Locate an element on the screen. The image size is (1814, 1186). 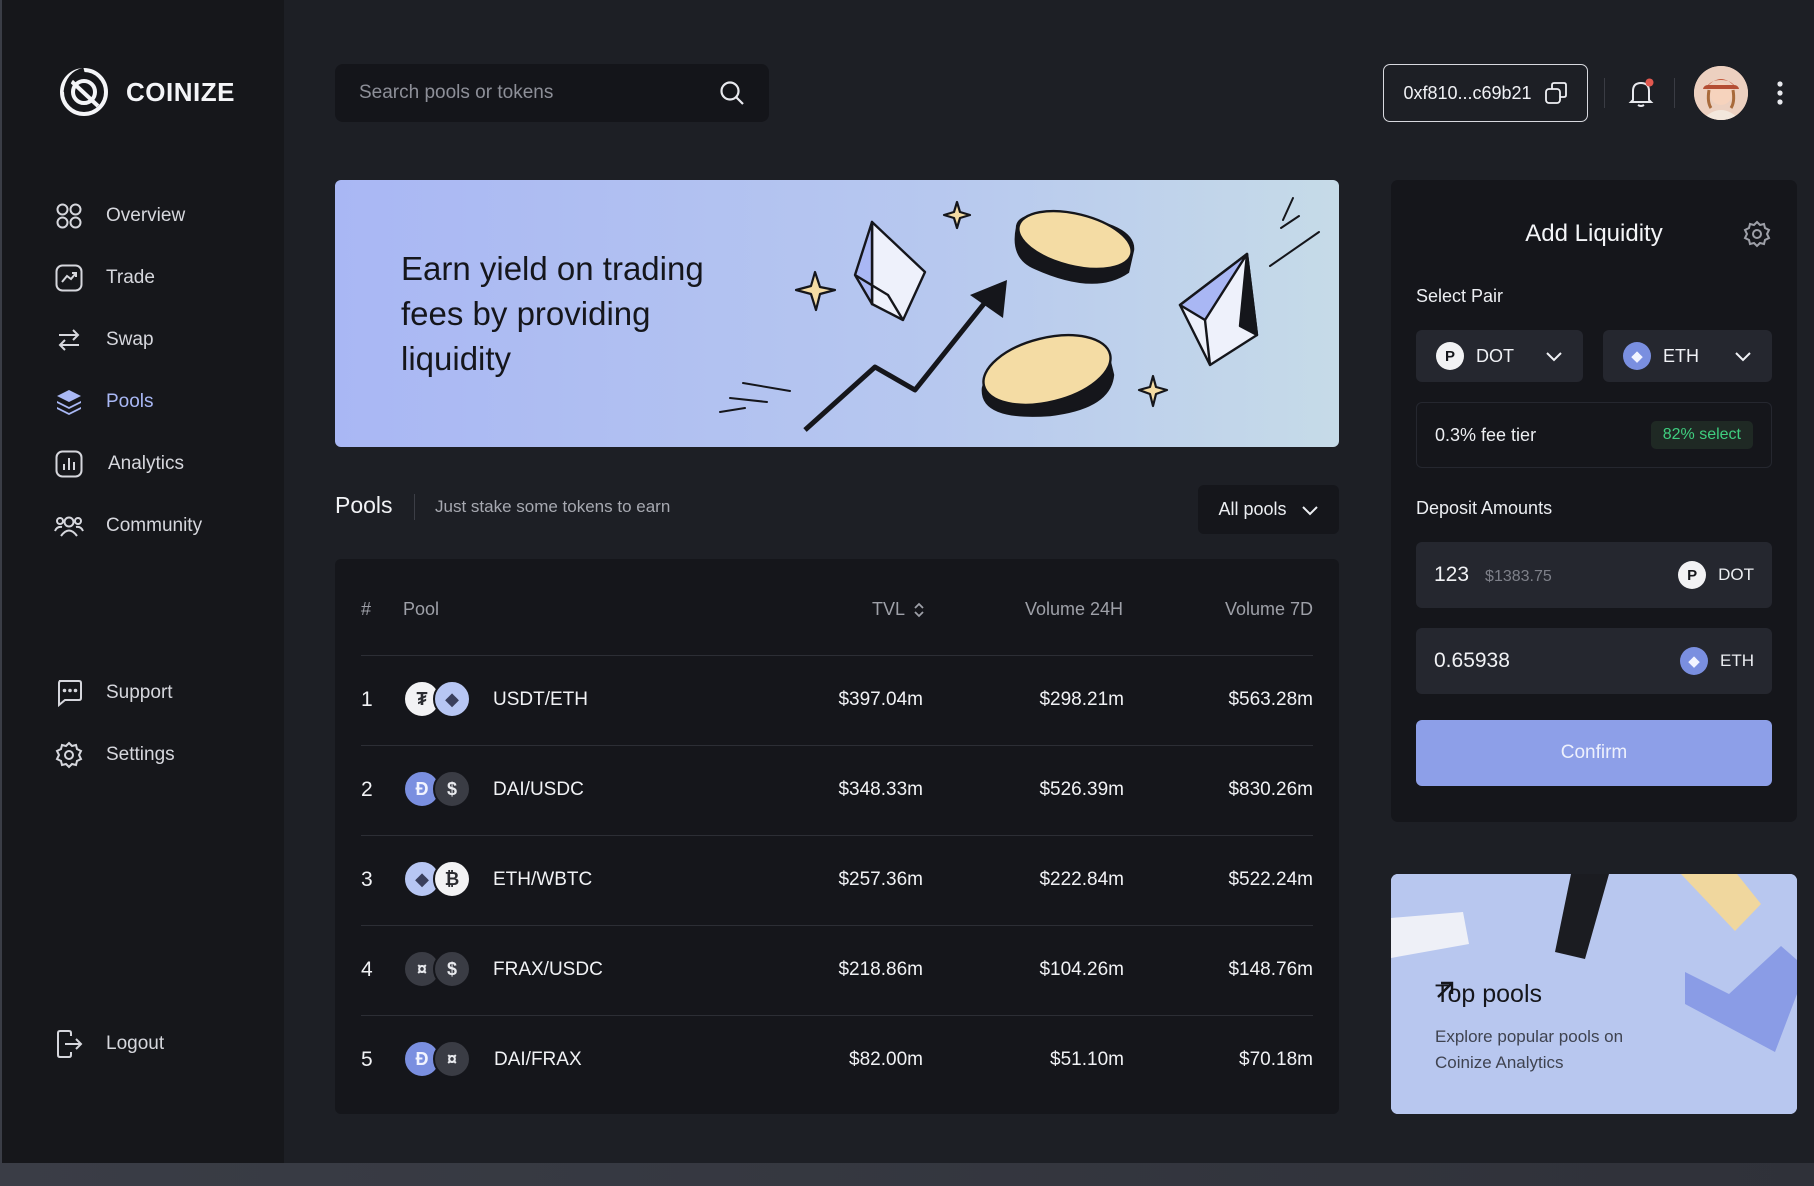
avatar is located at coordinates (1721, 93).